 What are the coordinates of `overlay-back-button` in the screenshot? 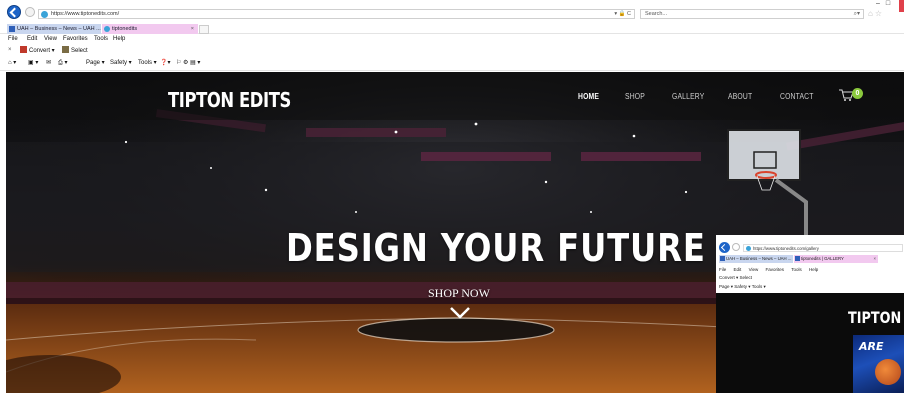 It's located at (724, 247).